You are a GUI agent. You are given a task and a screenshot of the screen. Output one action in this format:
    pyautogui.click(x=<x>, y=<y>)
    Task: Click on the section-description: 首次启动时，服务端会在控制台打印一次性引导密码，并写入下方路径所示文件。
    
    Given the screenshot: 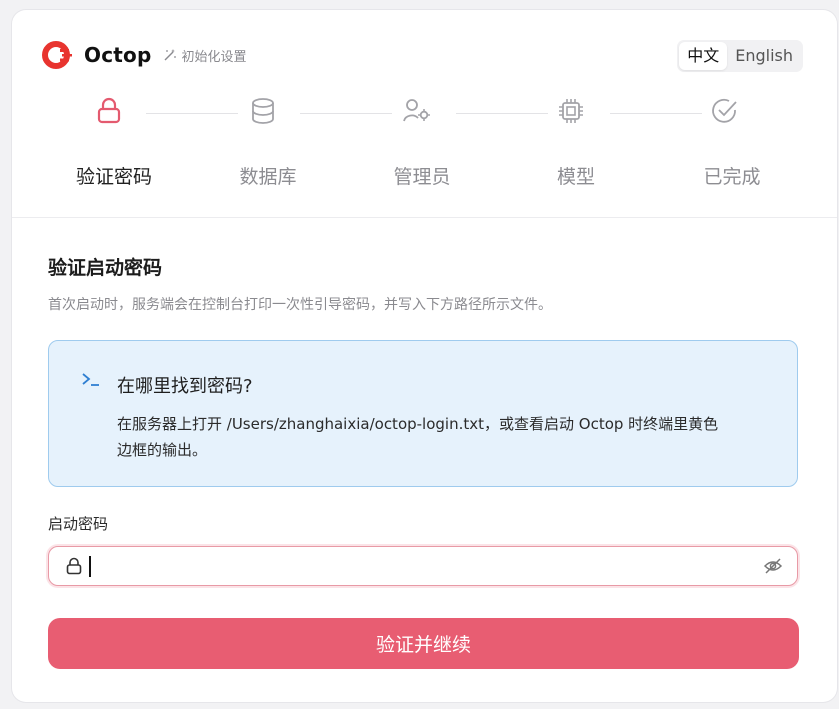 What is the action you would take?
    pyautogui.click(x=300, y=305)
    